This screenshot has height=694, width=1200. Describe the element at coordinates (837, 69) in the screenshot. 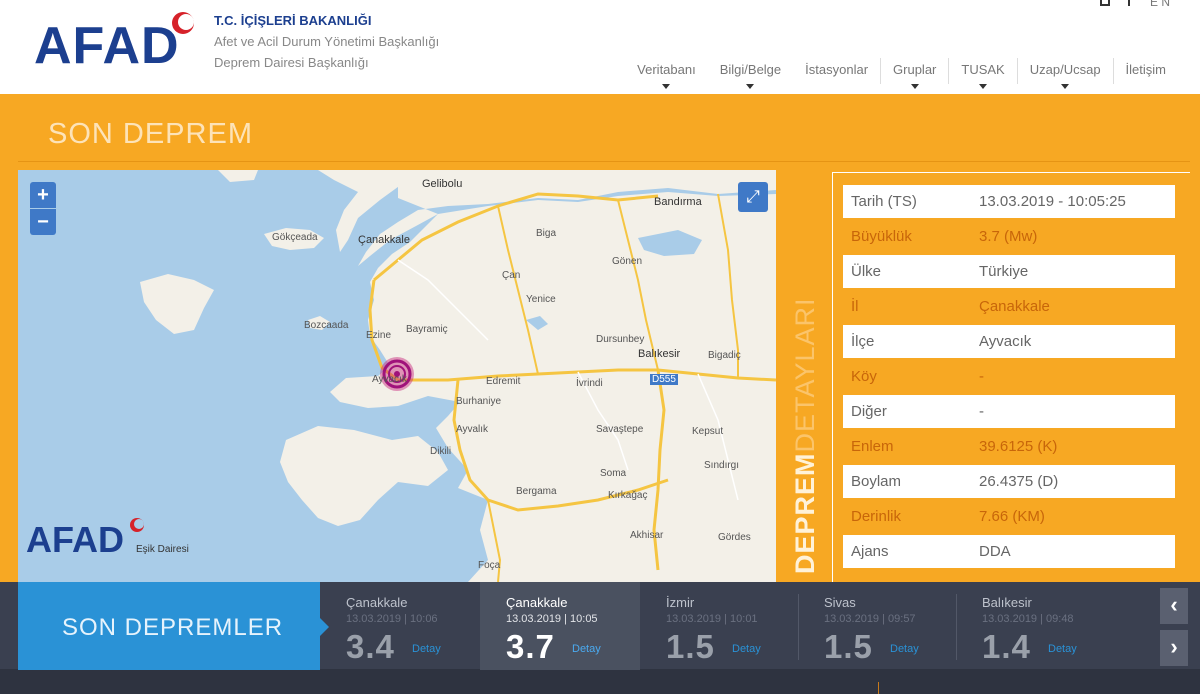

I see `nav-label: İstasyonlar` at that location.